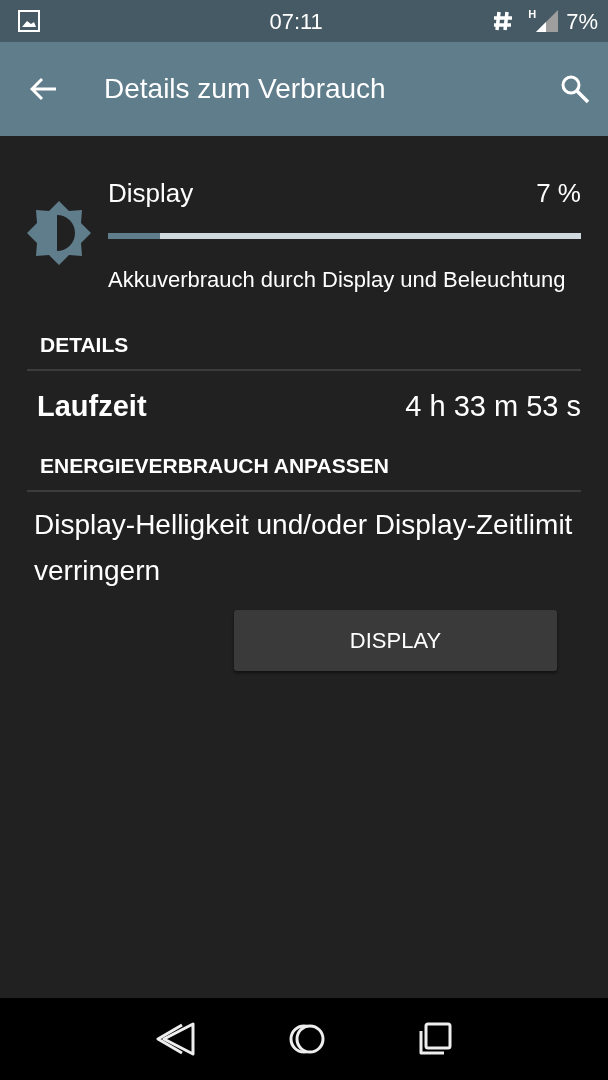 This screenshot has width=608, height=1080. What do you see at coordinates (435, 1039) in the screenshot?
I see `recents-nav-icon` at bounding box center [435, 1039].